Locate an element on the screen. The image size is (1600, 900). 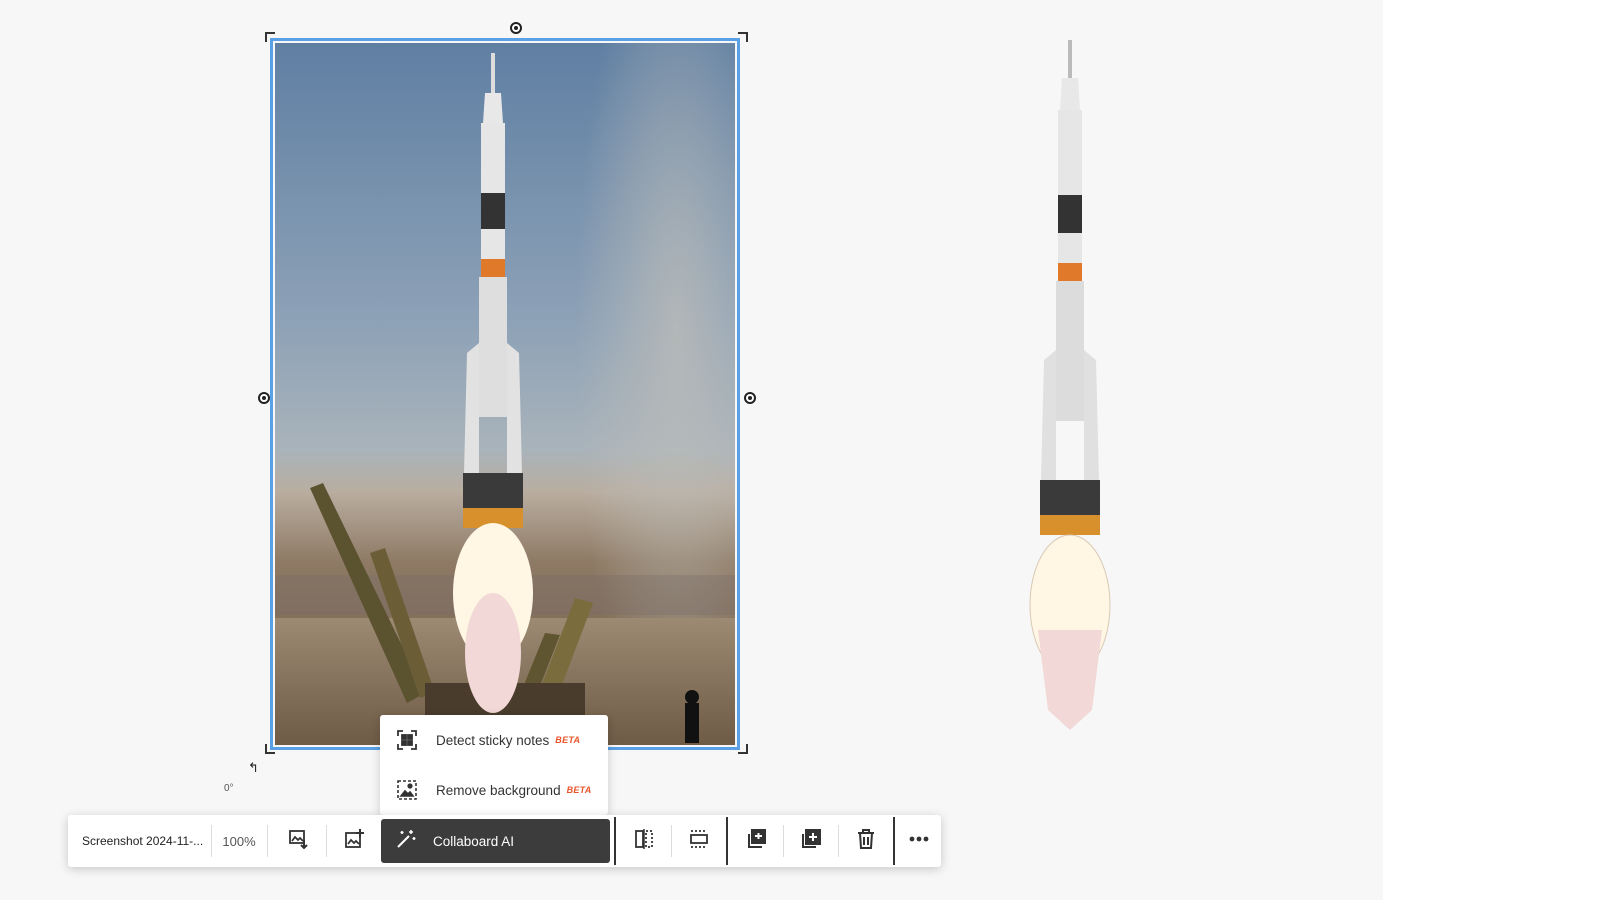
add-to-button is located at coordinates (811, 841).